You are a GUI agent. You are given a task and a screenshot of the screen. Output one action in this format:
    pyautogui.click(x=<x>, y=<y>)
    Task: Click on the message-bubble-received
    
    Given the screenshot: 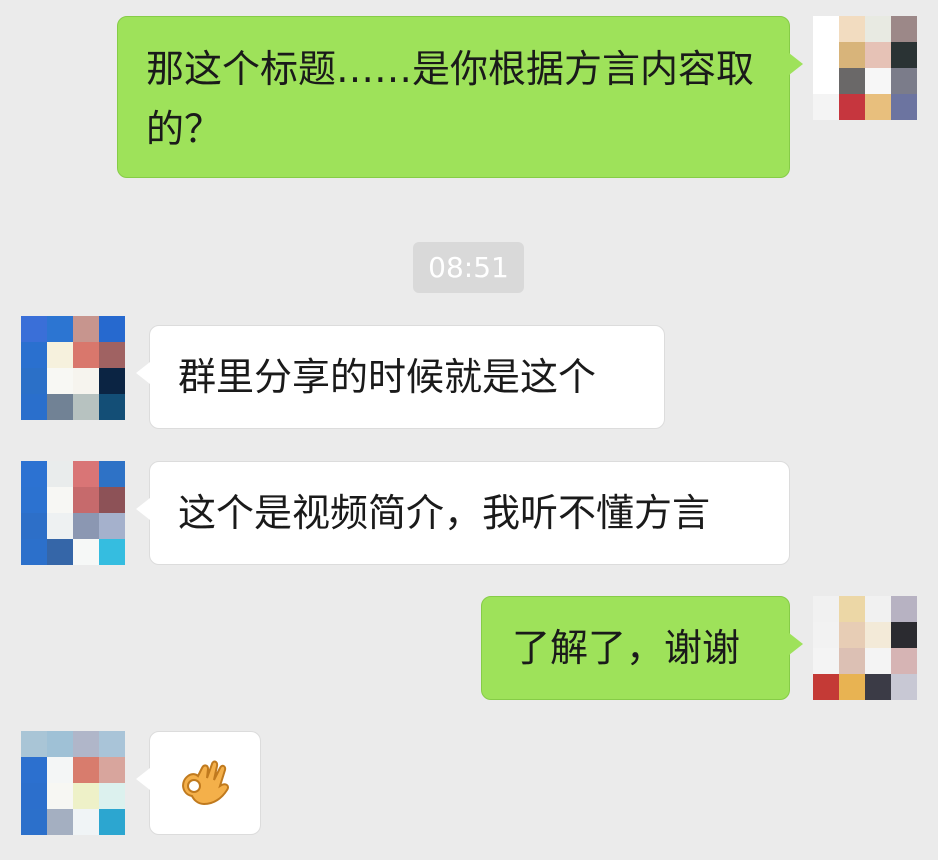 What is the action you would take?
    pyautogui.click(x=198, y=783)
    